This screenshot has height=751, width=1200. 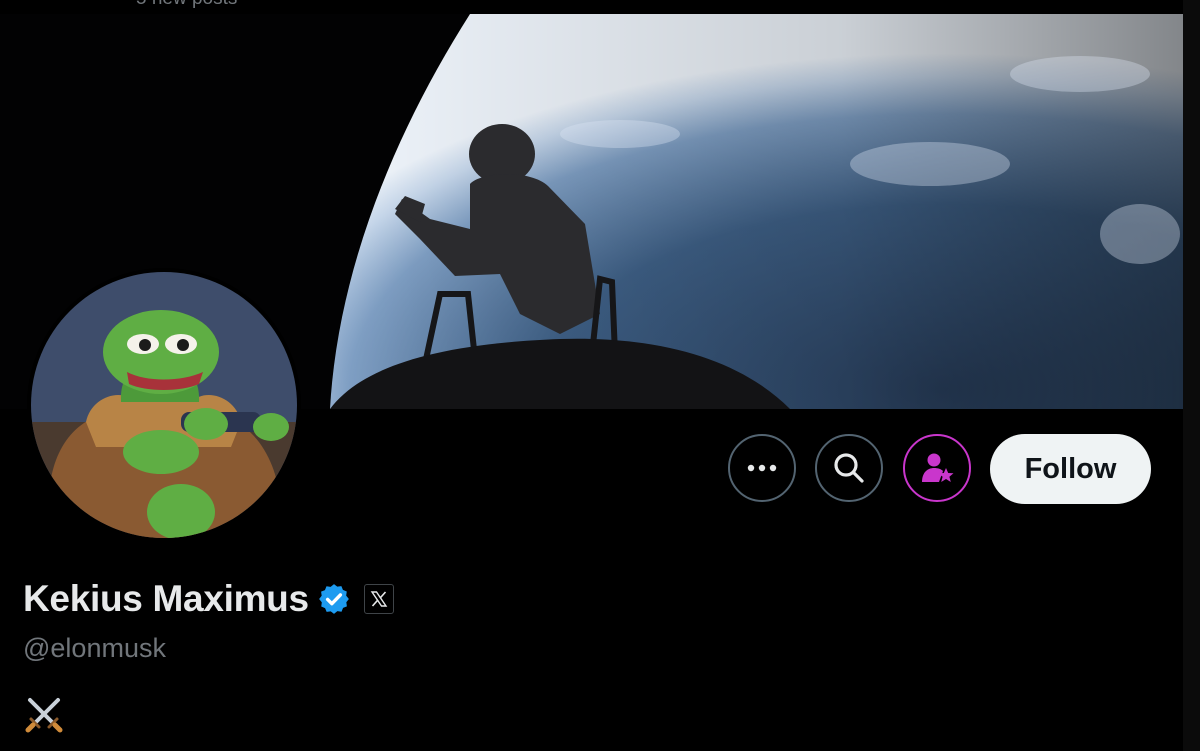 What do you see at coordinates (1070, 469) in the screenshot?
I see `follow-button: Follow` at bounding box center [1070, 469].